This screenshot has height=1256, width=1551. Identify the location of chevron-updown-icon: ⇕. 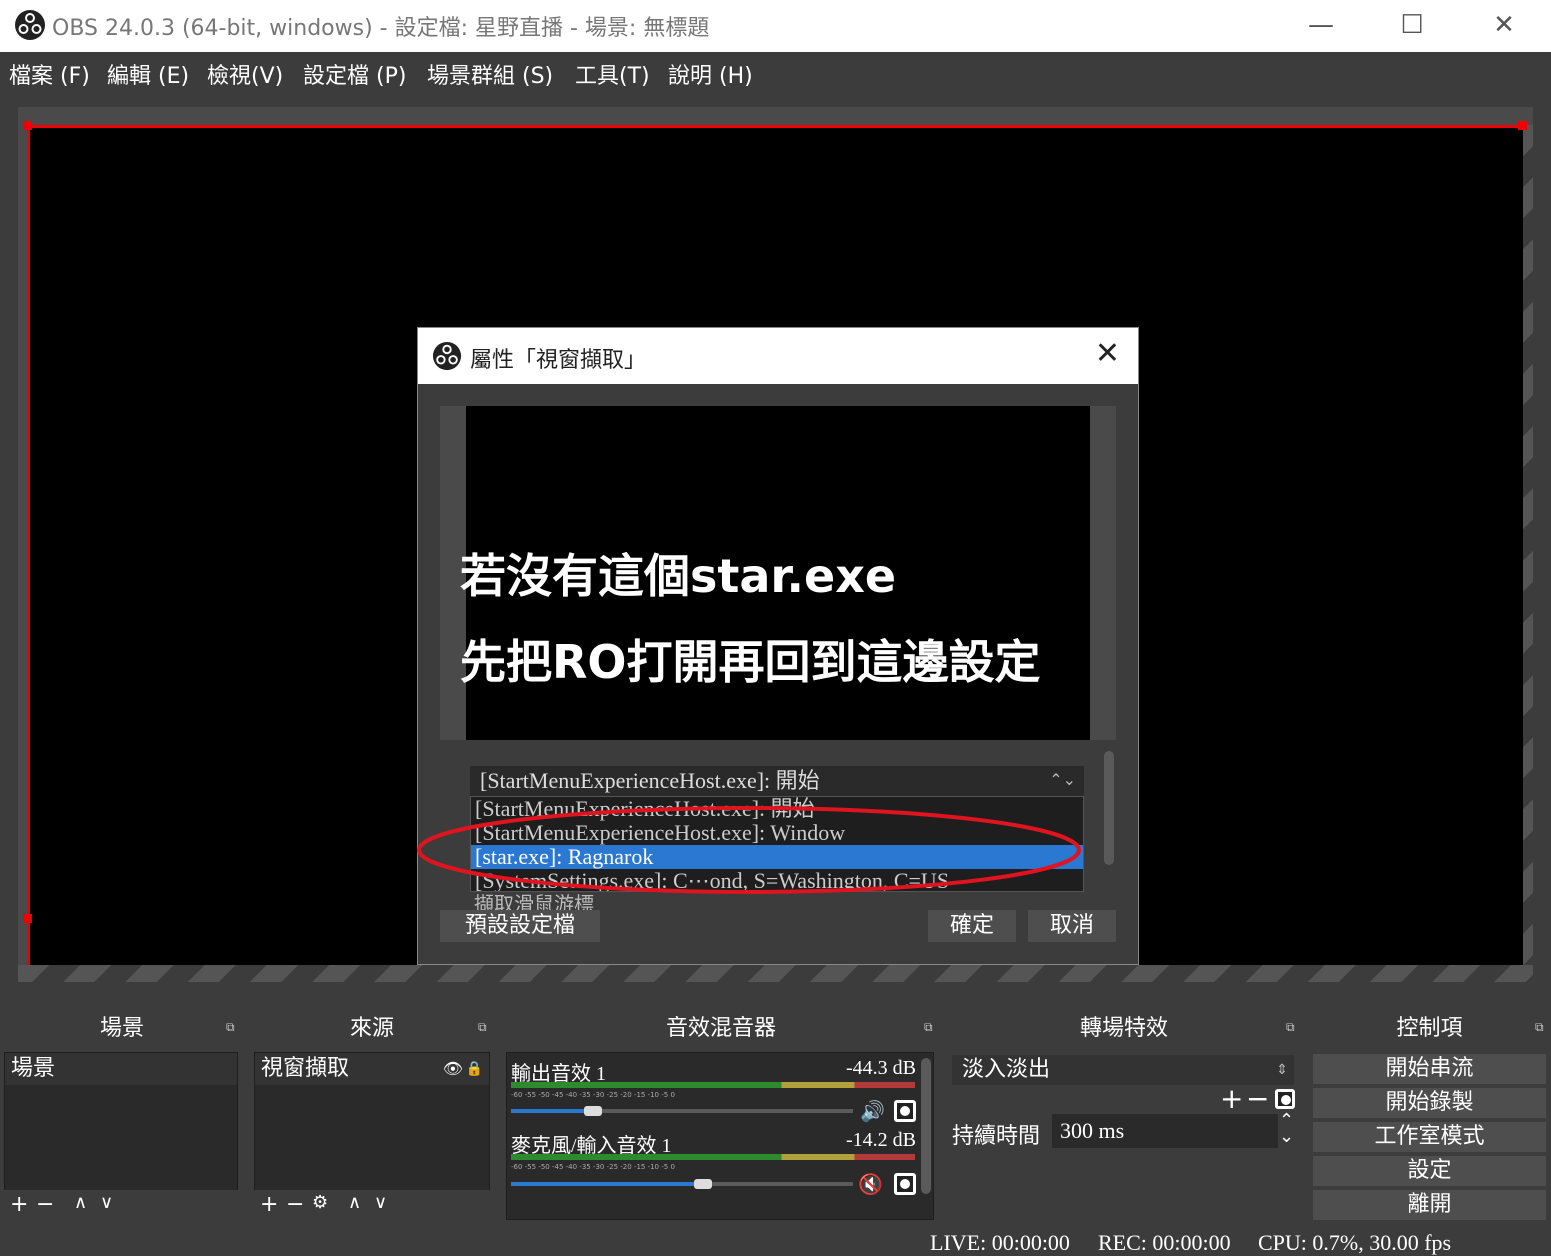
(1282, 1070).